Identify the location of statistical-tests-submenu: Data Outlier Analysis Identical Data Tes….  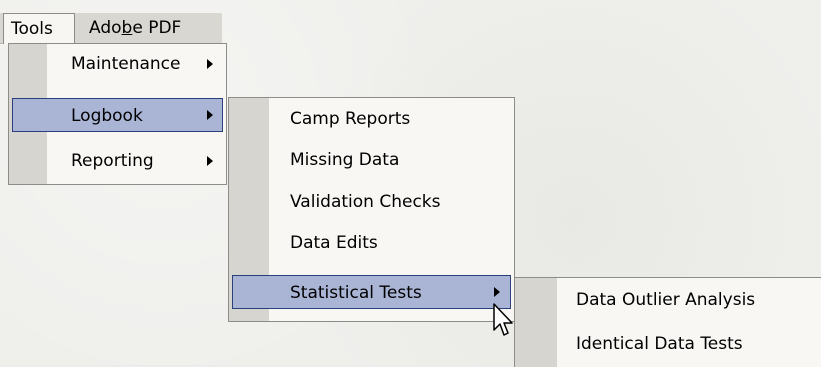
(667, 322).